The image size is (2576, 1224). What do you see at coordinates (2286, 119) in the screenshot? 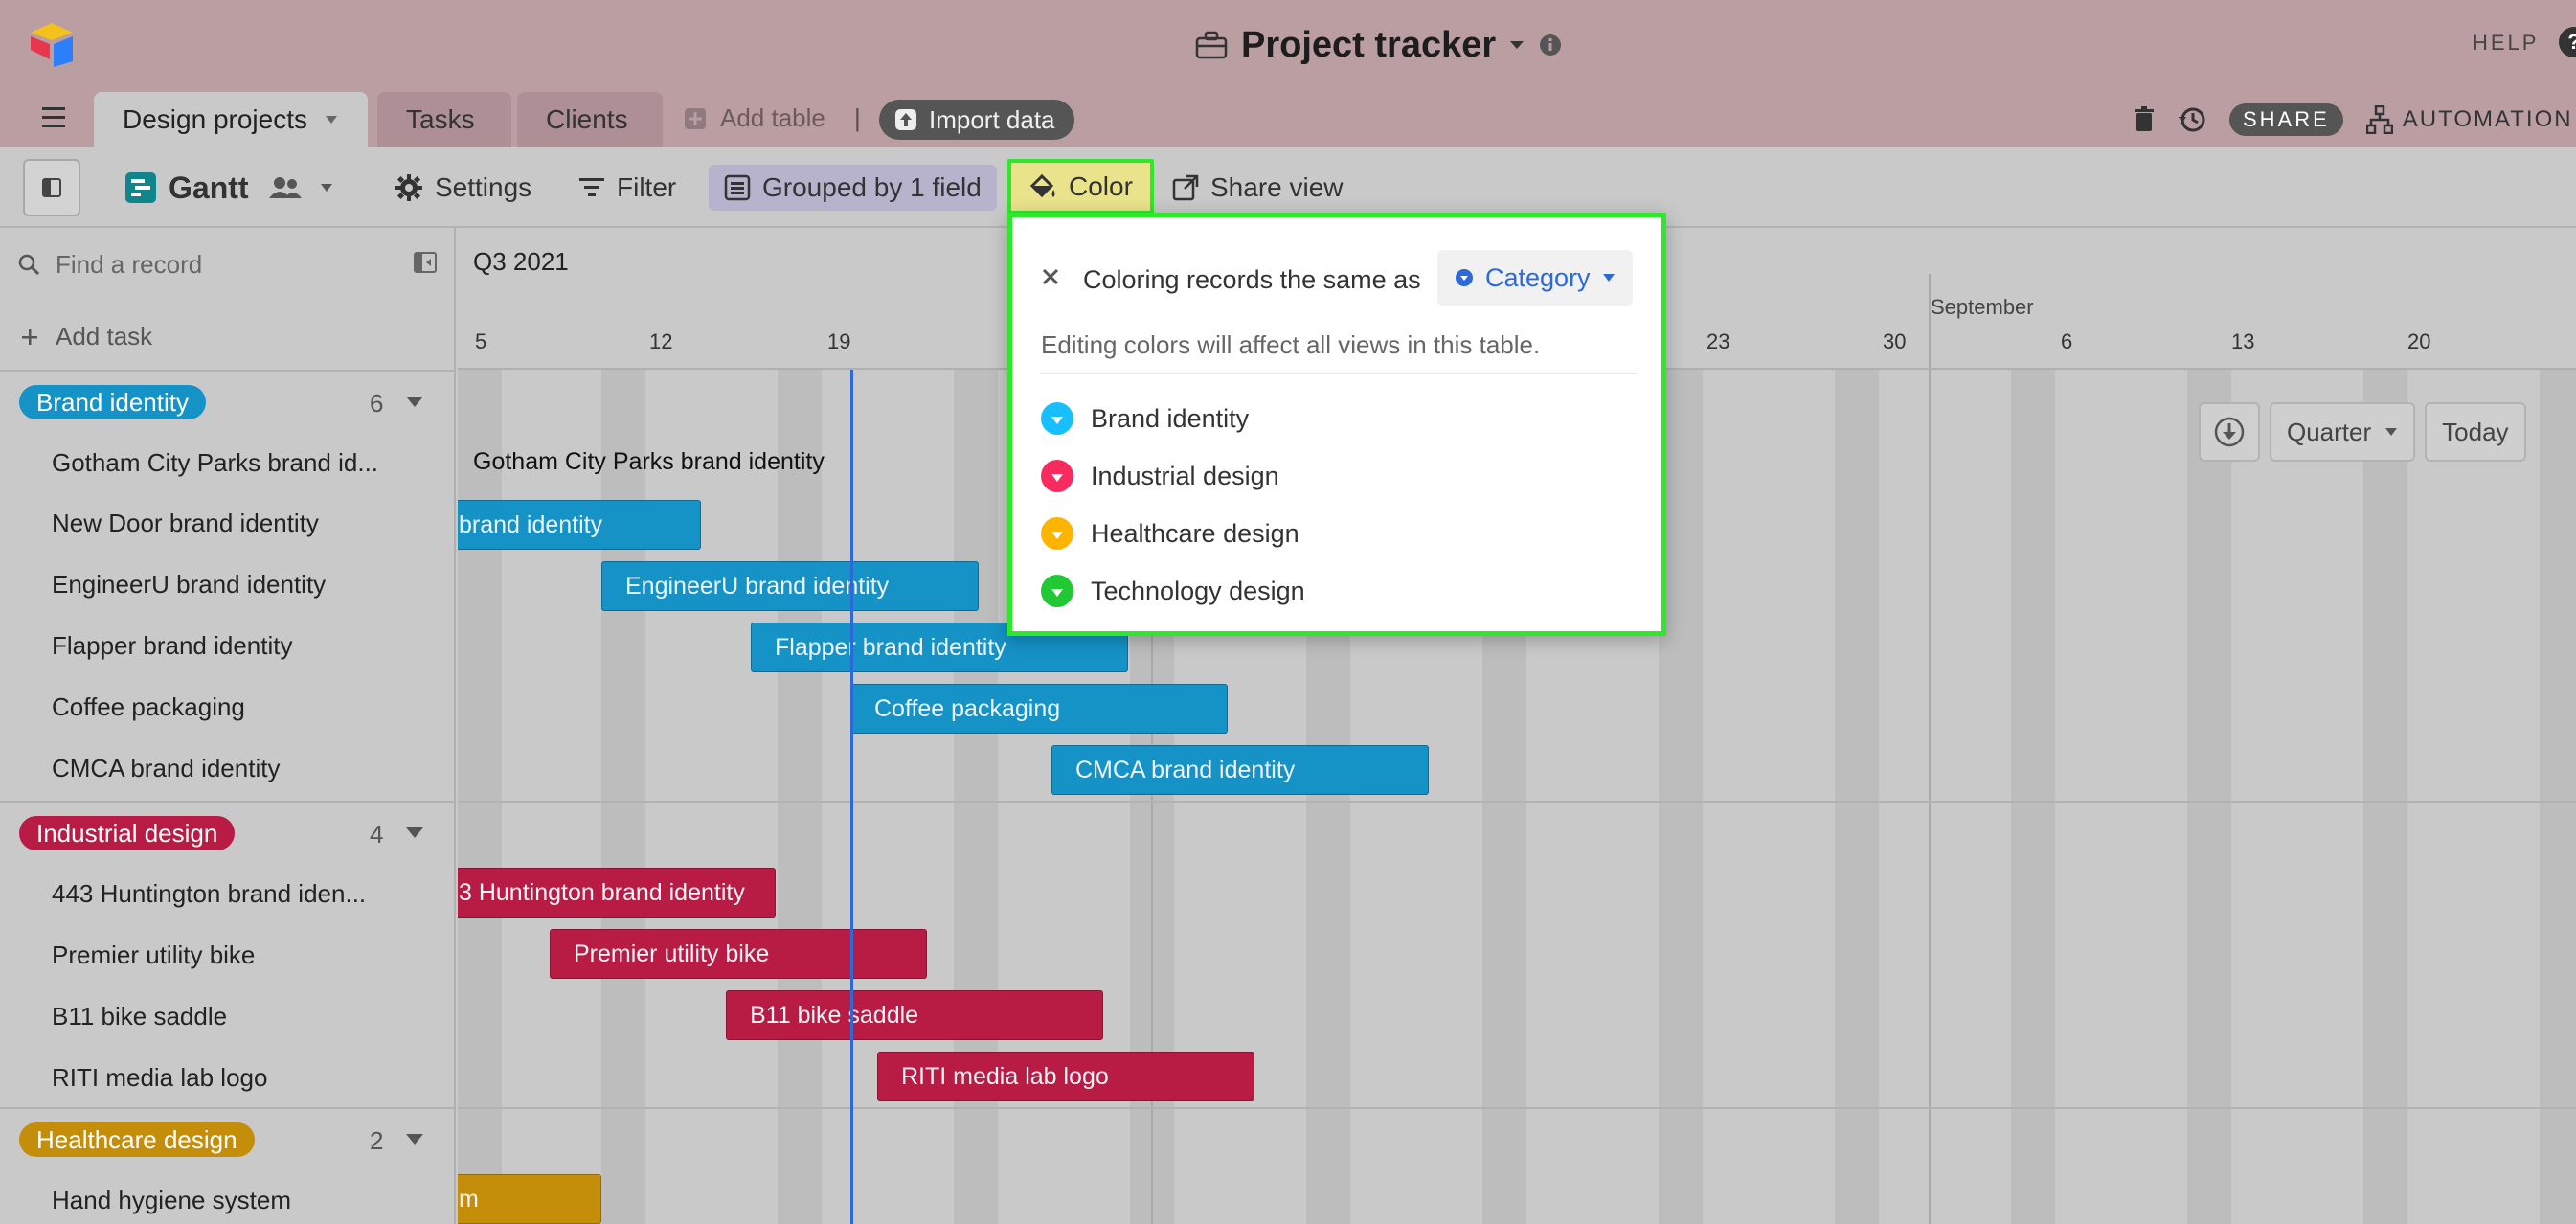
I see `share-button: SHARE` at bounding box center [2286, 119].